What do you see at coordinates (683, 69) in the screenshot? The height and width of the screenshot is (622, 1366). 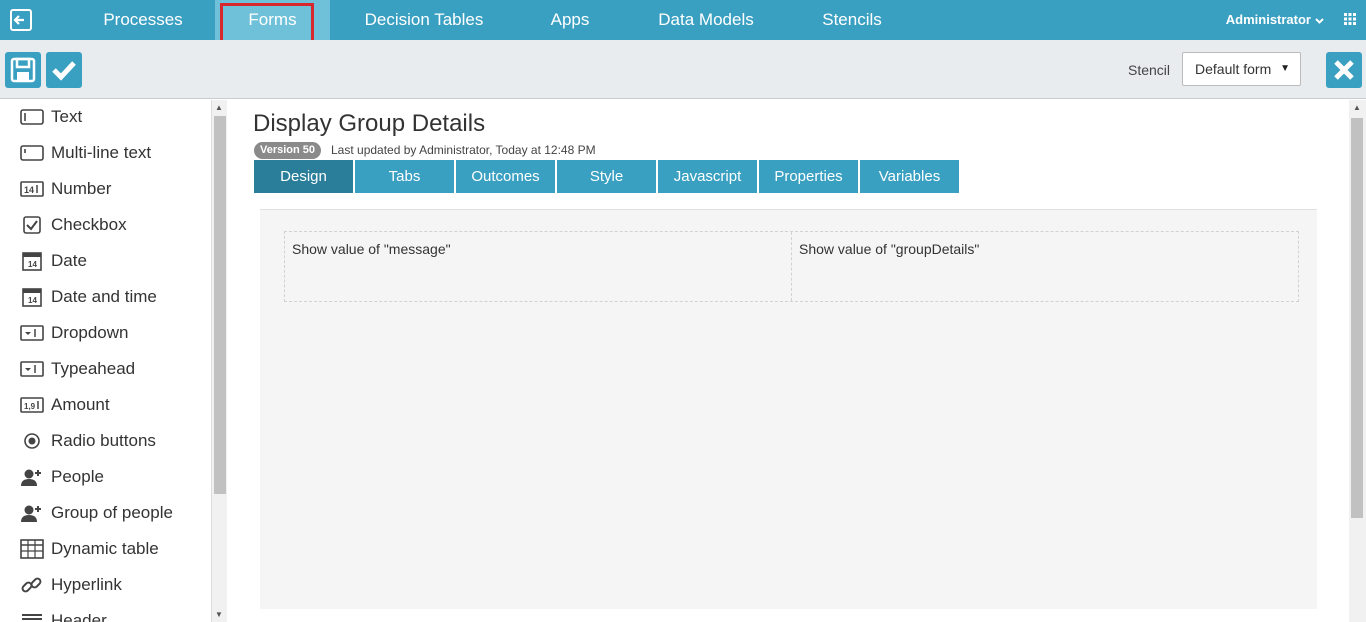 I see `editor-toolbar: Stencil Default form ▼` at bounding box center [683, 69].